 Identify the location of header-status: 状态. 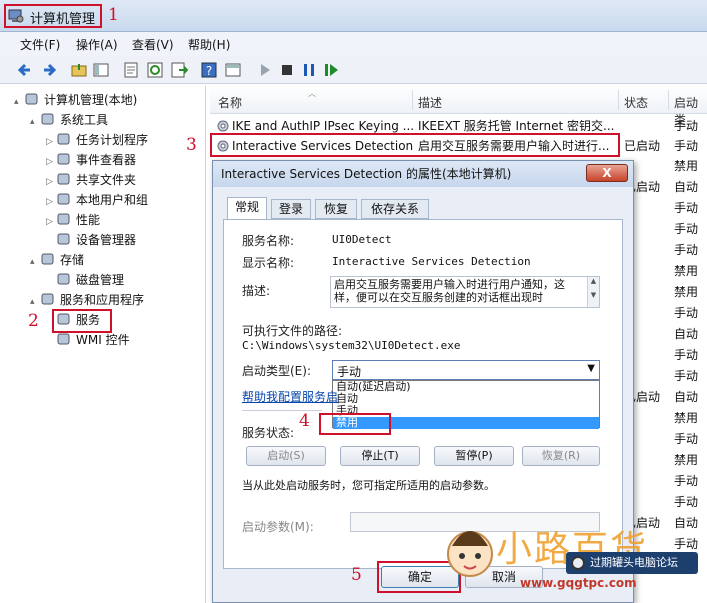
(636, 102).